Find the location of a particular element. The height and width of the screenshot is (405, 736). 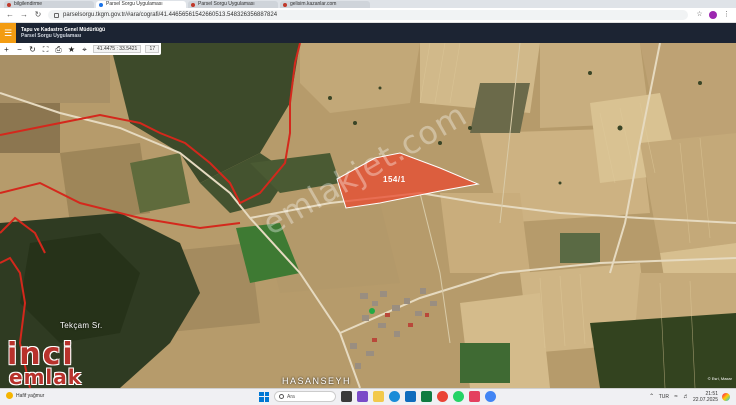

search-icon is located at coordinates (281, 396).